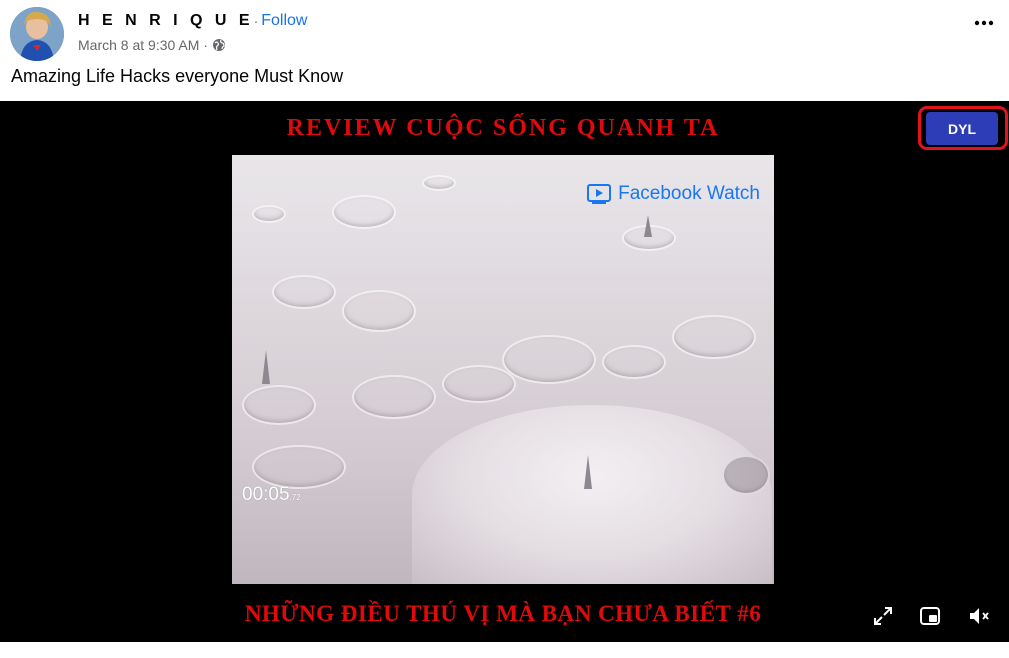  I want to click on watch-play-icon, so click(599, 194).